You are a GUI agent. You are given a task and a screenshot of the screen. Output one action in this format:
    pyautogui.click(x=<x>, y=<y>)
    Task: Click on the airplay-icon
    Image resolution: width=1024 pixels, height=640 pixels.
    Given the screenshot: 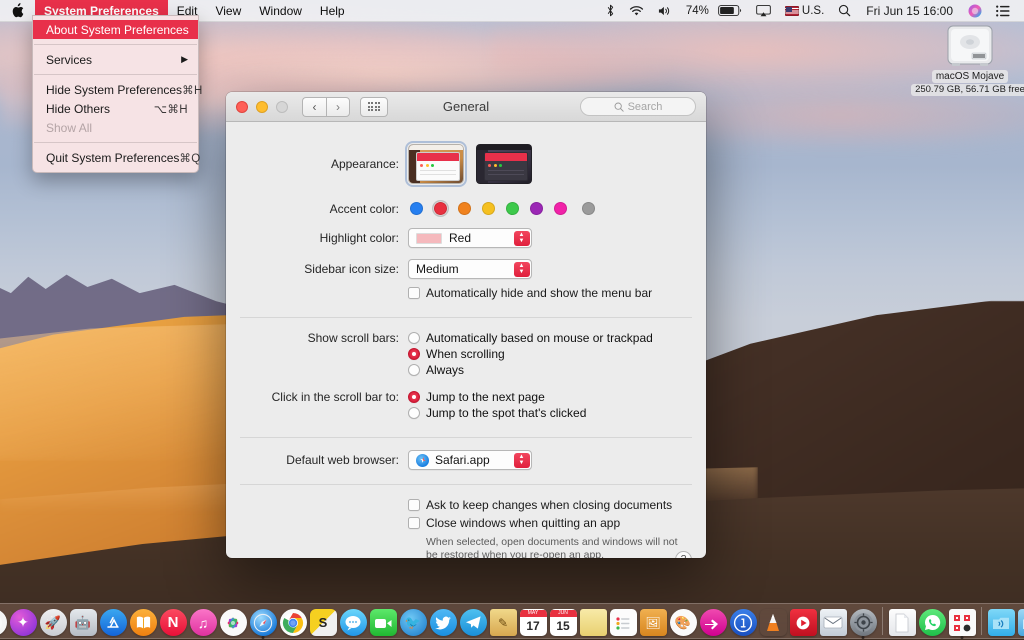 What is the action you would take?
    pyautogui.click(x=763, y=11)
    